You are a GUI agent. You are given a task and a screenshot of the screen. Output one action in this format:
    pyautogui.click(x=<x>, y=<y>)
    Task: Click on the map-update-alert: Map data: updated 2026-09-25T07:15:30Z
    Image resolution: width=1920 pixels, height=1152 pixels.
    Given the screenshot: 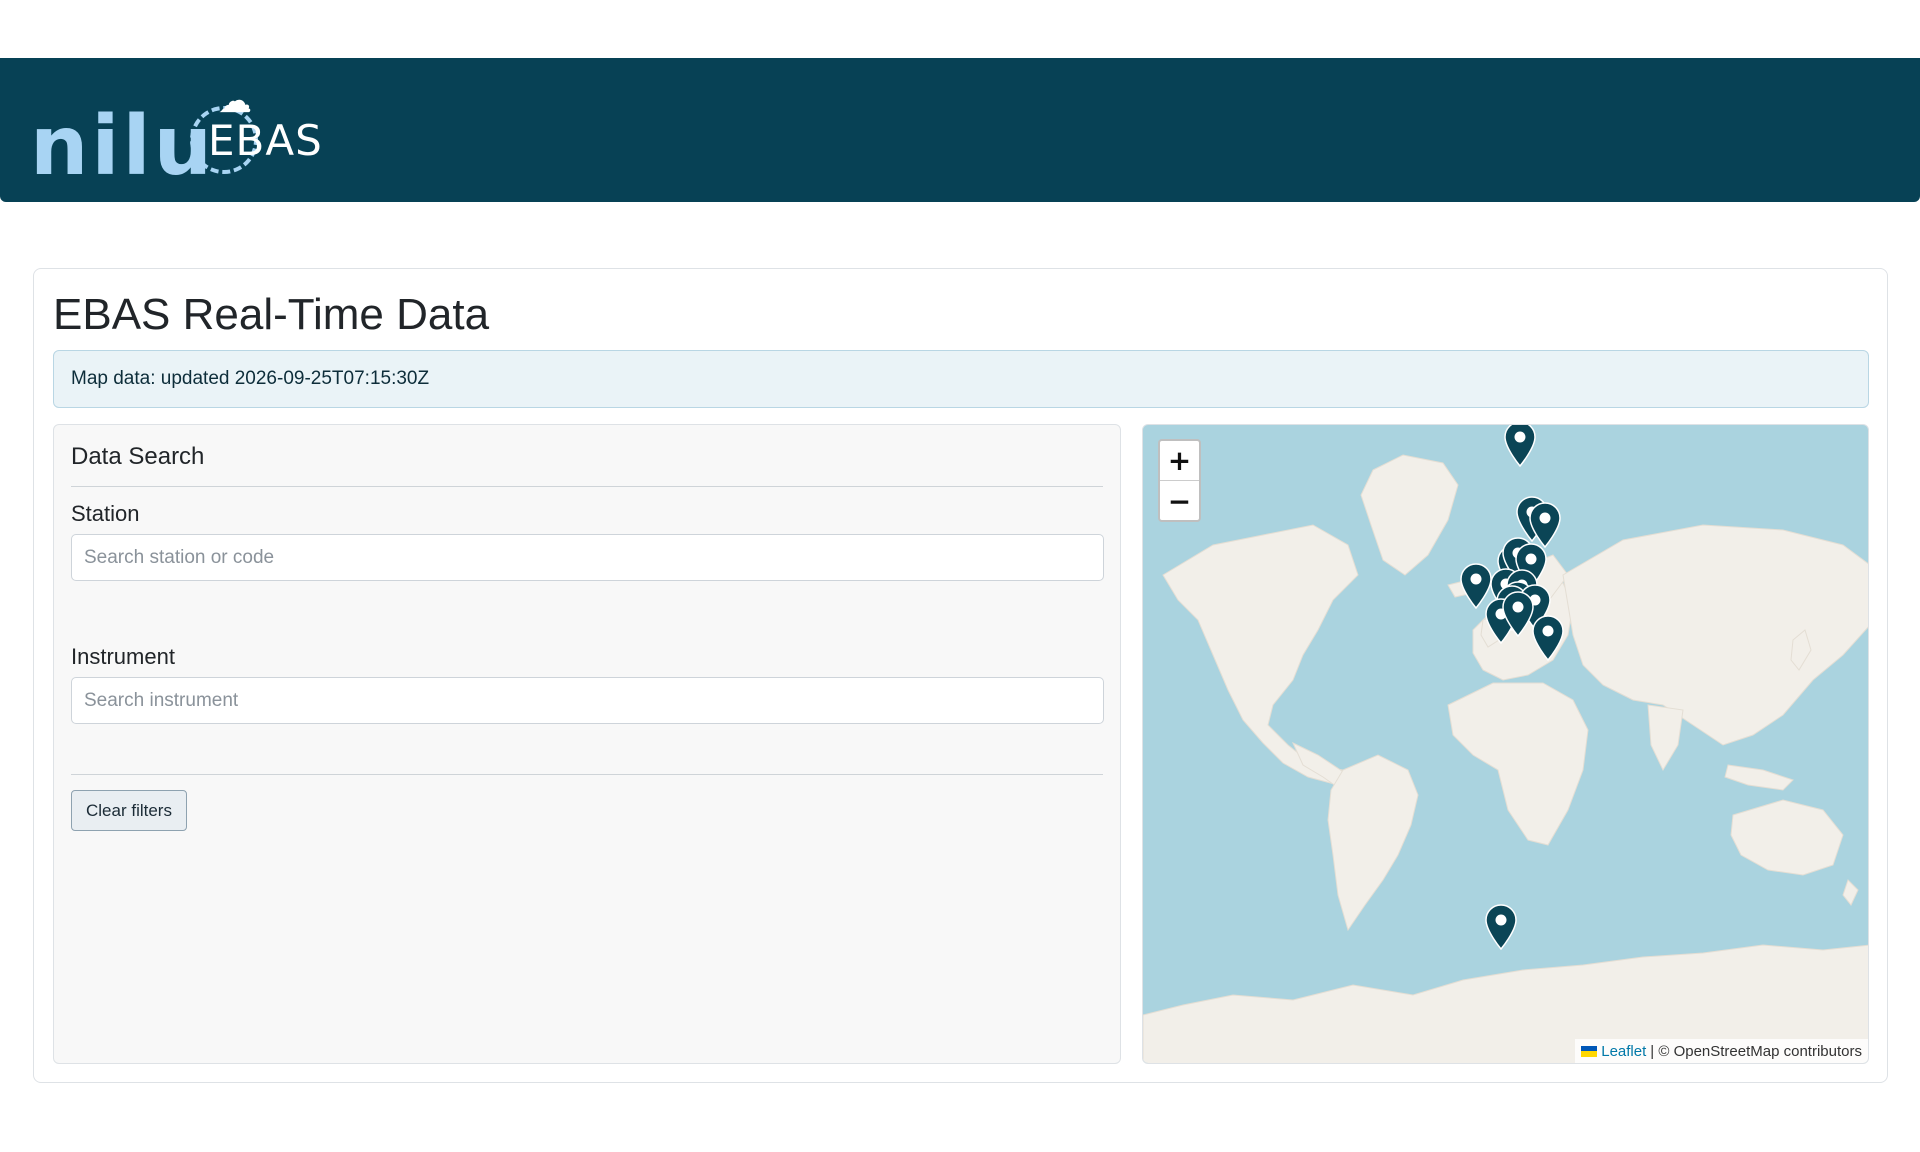 What is the action you would take?
    pyautogui.click(x=961, y=379)
    